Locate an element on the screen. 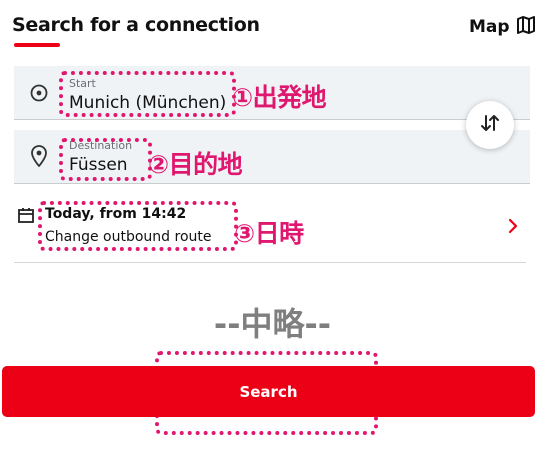 The image size is (545, 449). calendar-icon is located at coordinates (26, 217).